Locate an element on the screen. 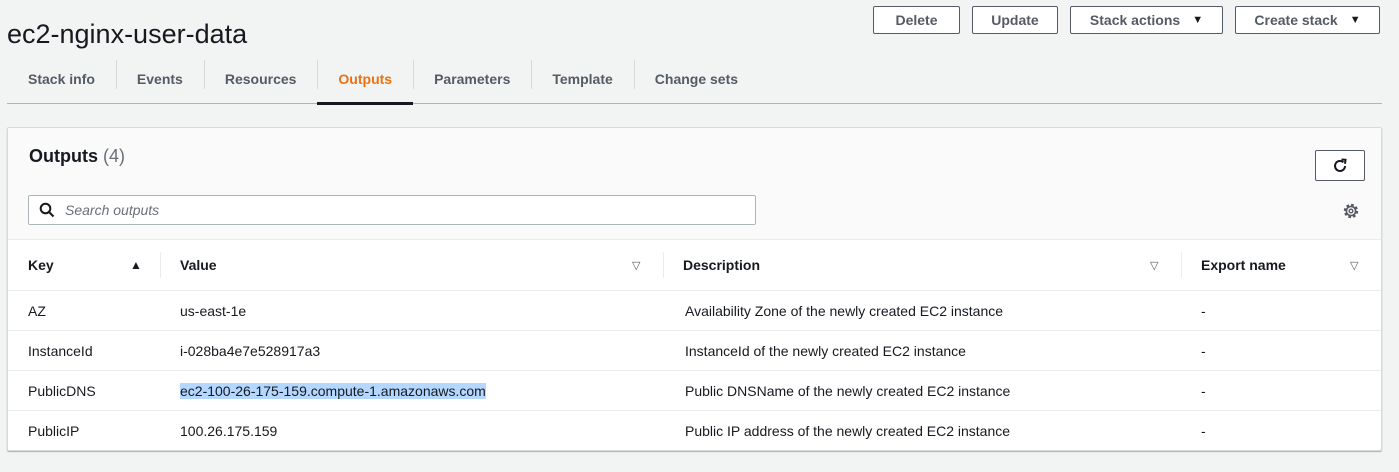  delete-button: Delete is located at coordinates (916, 20).